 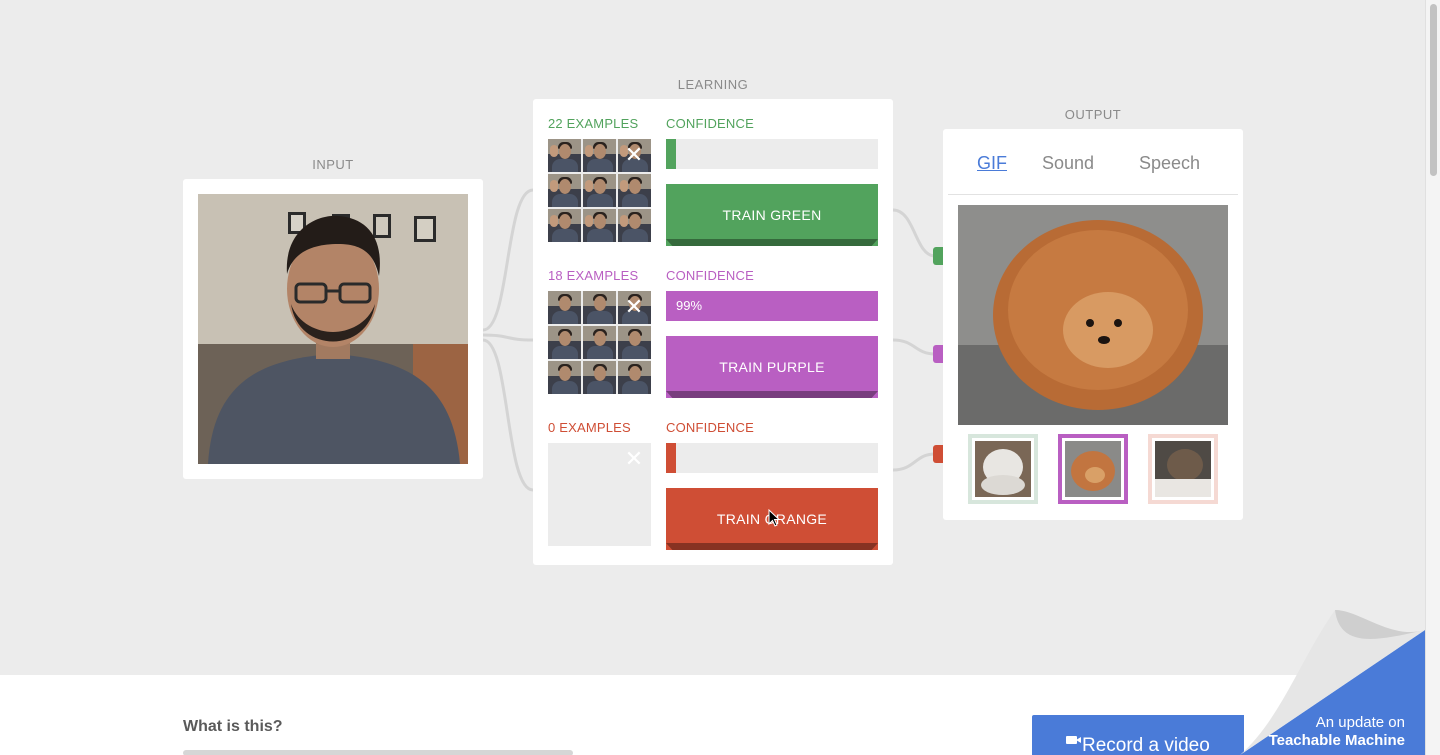 I want to click on class-green-confidence-bar, so click(x=772, y=154).